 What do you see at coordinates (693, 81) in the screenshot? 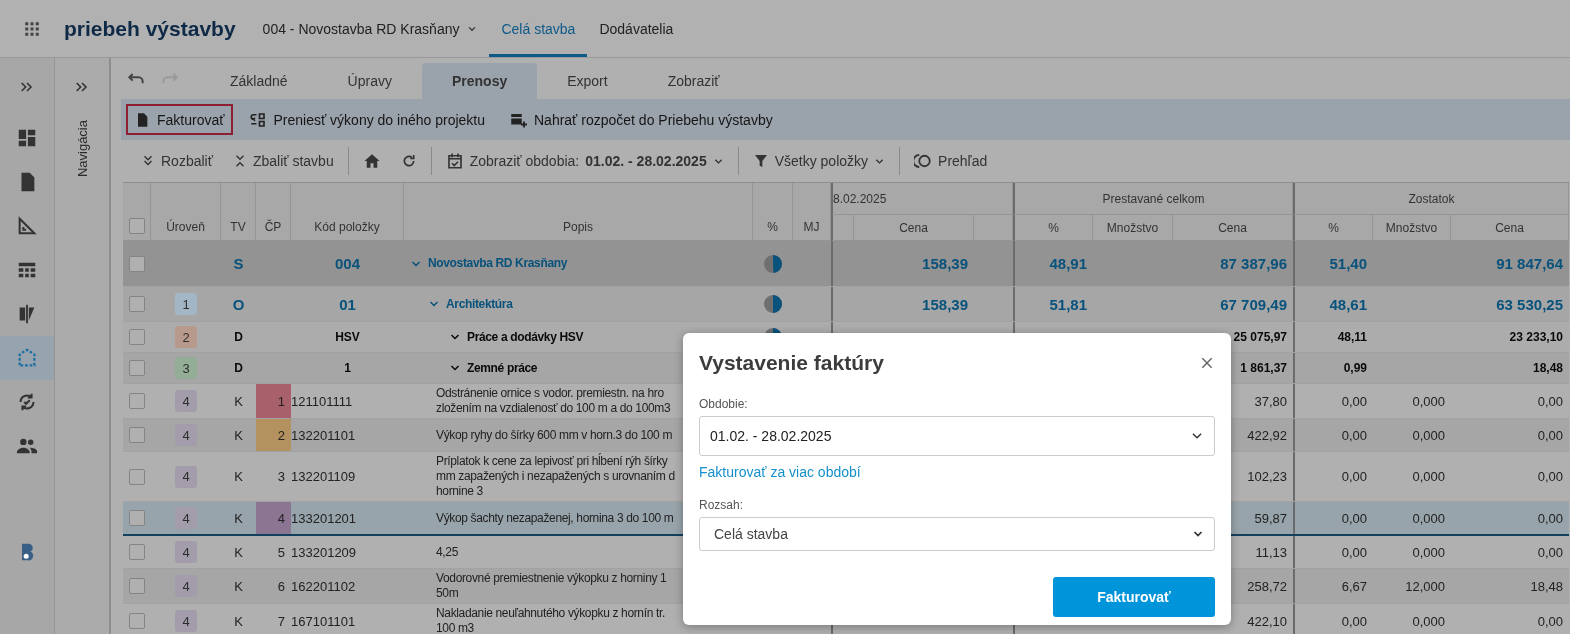
I see `ribbon-tab: Zobraziť` at bounding box center [693, 81].